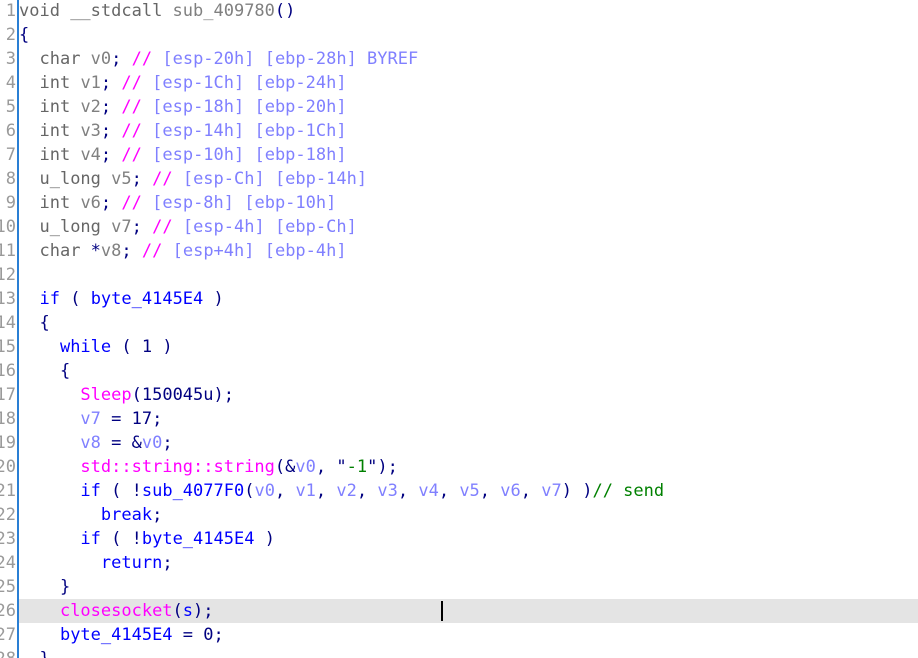 The height and width of the screenshot is (658, 918). Describe the element at coordinates (372, 467) in the screenshot. I see `code-token: "` at that location.